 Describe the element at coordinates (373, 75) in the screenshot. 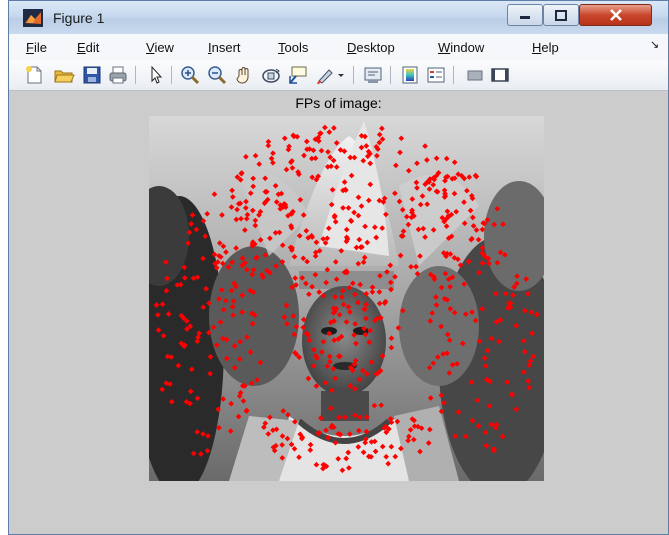

I see `link-plot-icon` at that location.